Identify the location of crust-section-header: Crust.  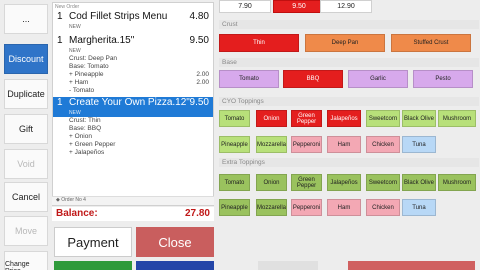
(349, 24).